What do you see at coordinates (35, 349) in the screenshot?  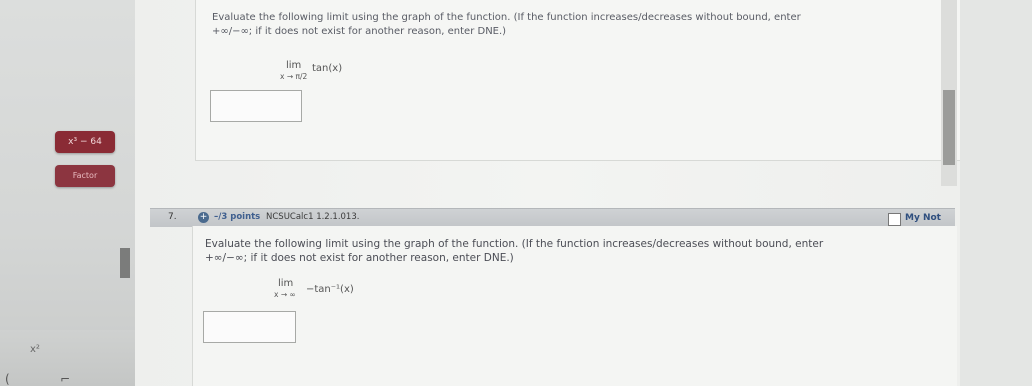 I see `bottom-expression: x²` at bounding box center [35, 349].